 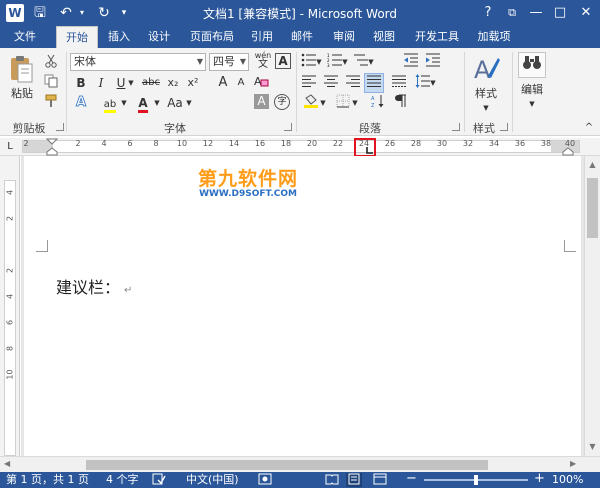 I want to click on bold-button: B, so click(x=81, y=83).